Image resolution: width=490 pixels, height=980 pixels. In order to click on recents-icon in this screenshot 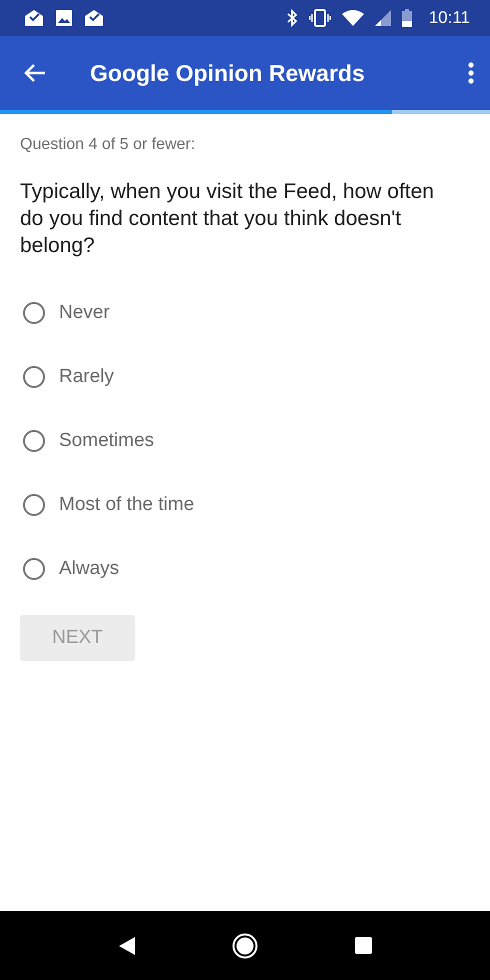, I will do `click(363, 945)`.